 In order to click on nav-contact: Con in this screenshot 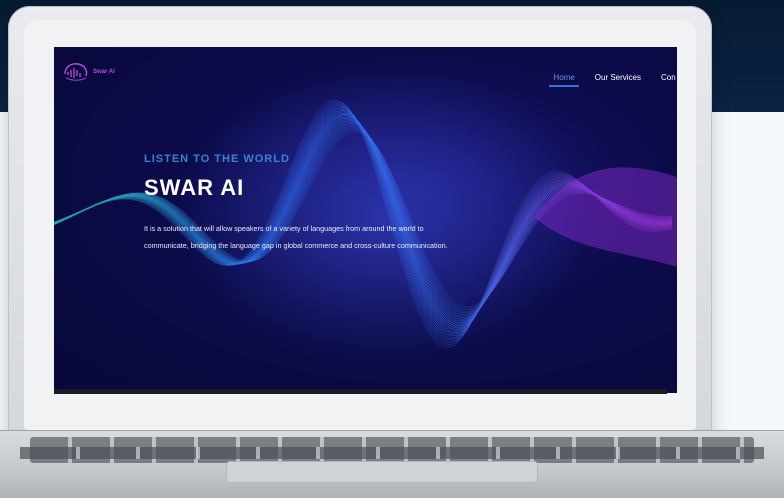, I will do `click(669, 77)`.